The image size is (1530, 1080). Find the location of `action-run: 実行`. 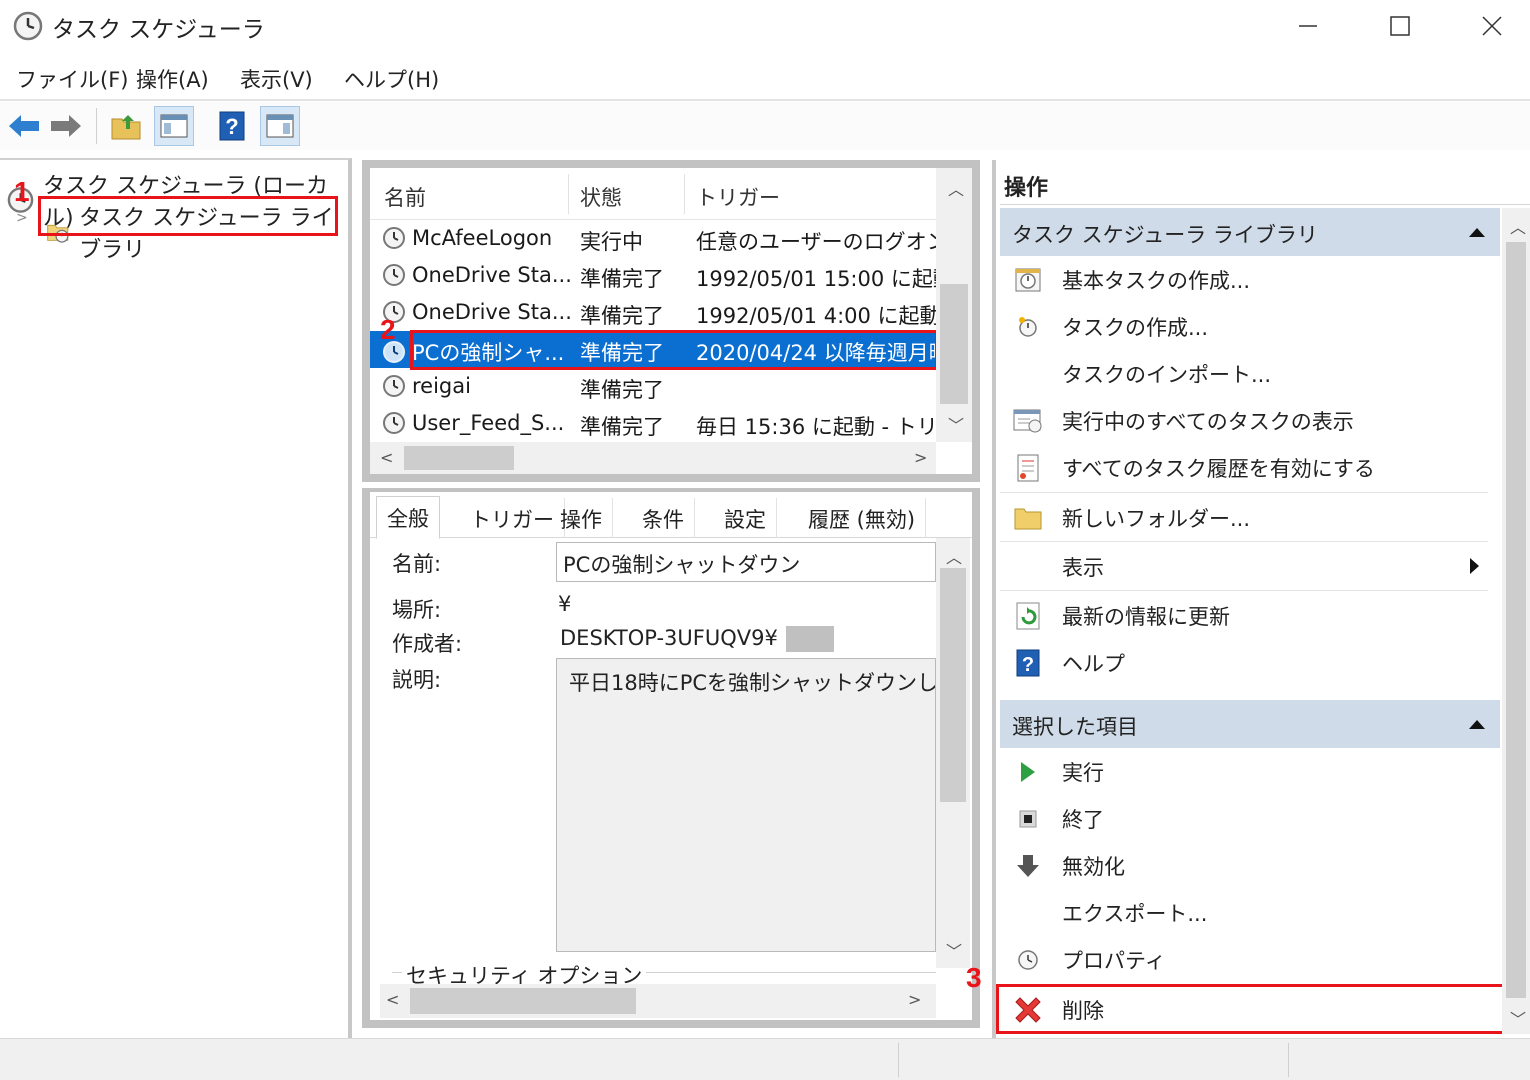

action-run: 実行 is located at coordinates (1244, 771).